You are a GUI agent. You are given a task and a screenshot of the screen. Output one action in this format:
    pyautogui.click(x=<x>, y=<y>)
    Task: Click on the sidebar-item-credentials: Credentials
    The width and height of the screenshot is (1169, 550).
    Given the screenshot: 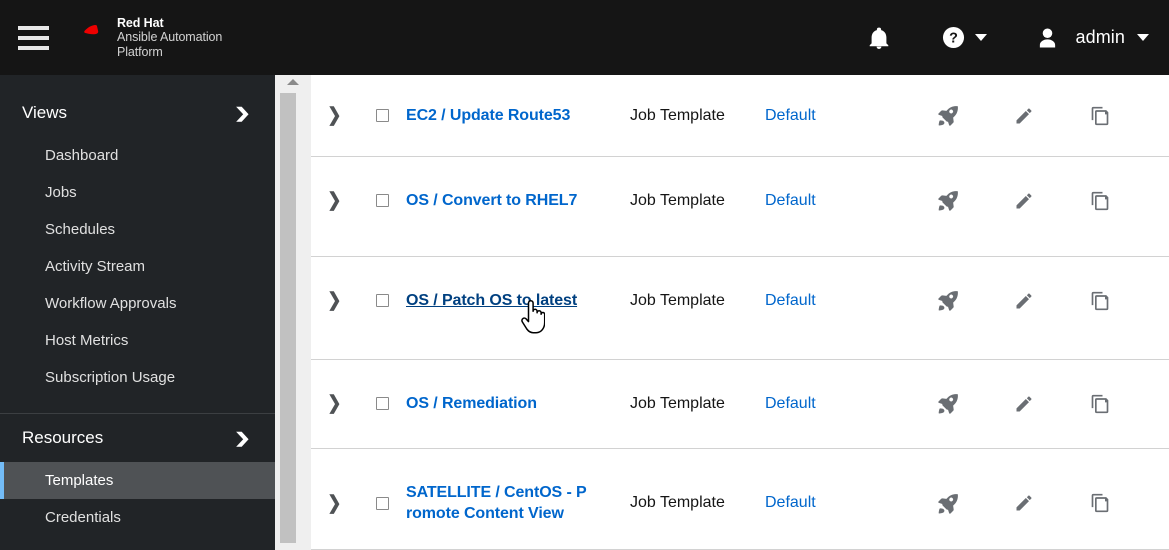 What is the action you would take?
    pyautogui.click(x=137, y=517)
    